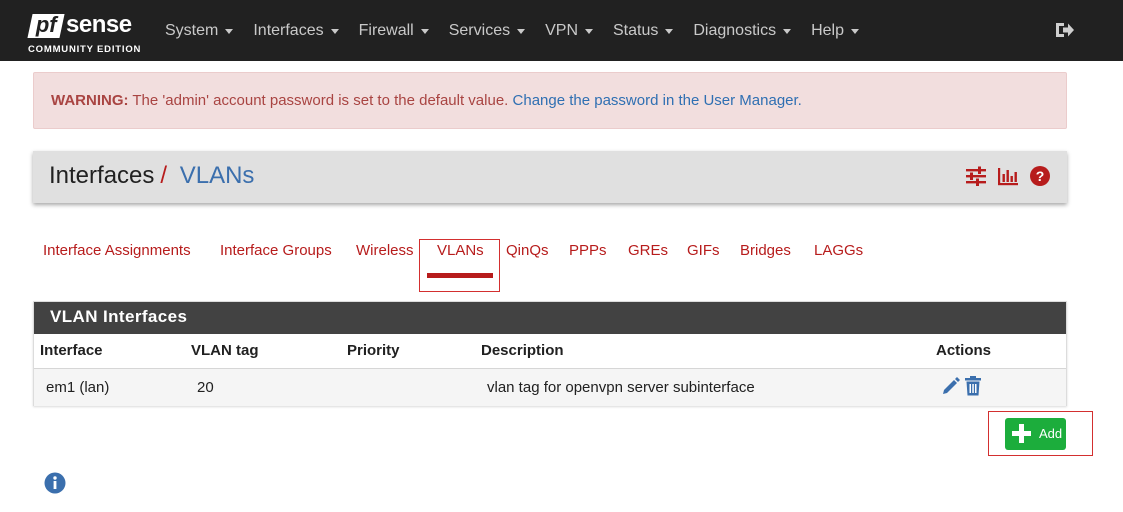 This screenshot has width=1123, height=512. What do you see at coordinates (217, 175) in the screenshot?
I see `breadcrumb-vlans: VLANs` at bounding box center [217, 175].